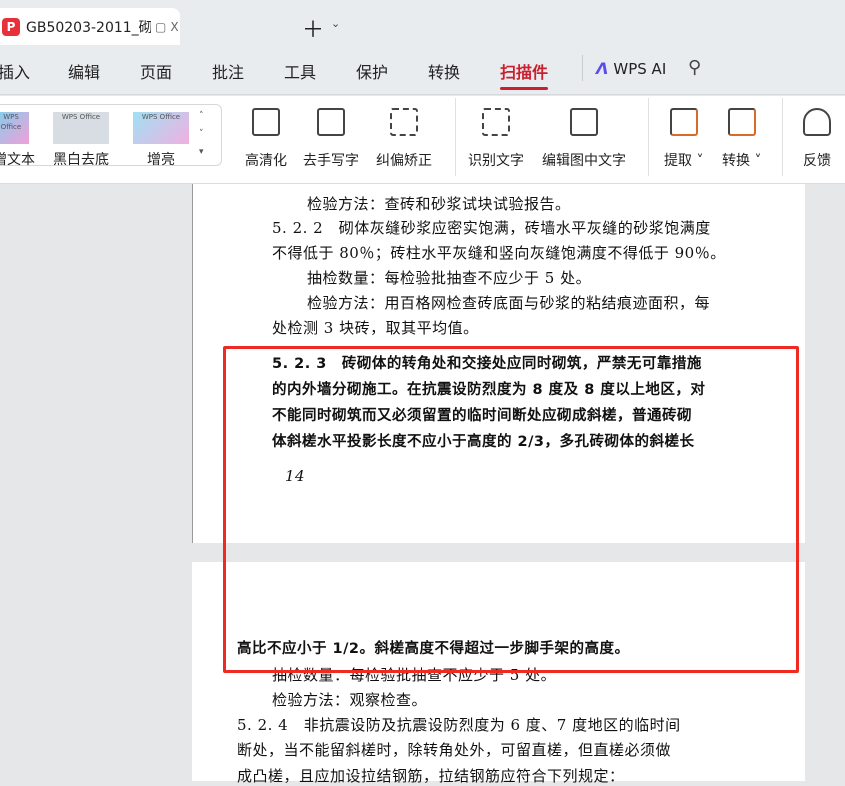  I want to click on gallery-item-brighten: 增亮, so click(161, 159).